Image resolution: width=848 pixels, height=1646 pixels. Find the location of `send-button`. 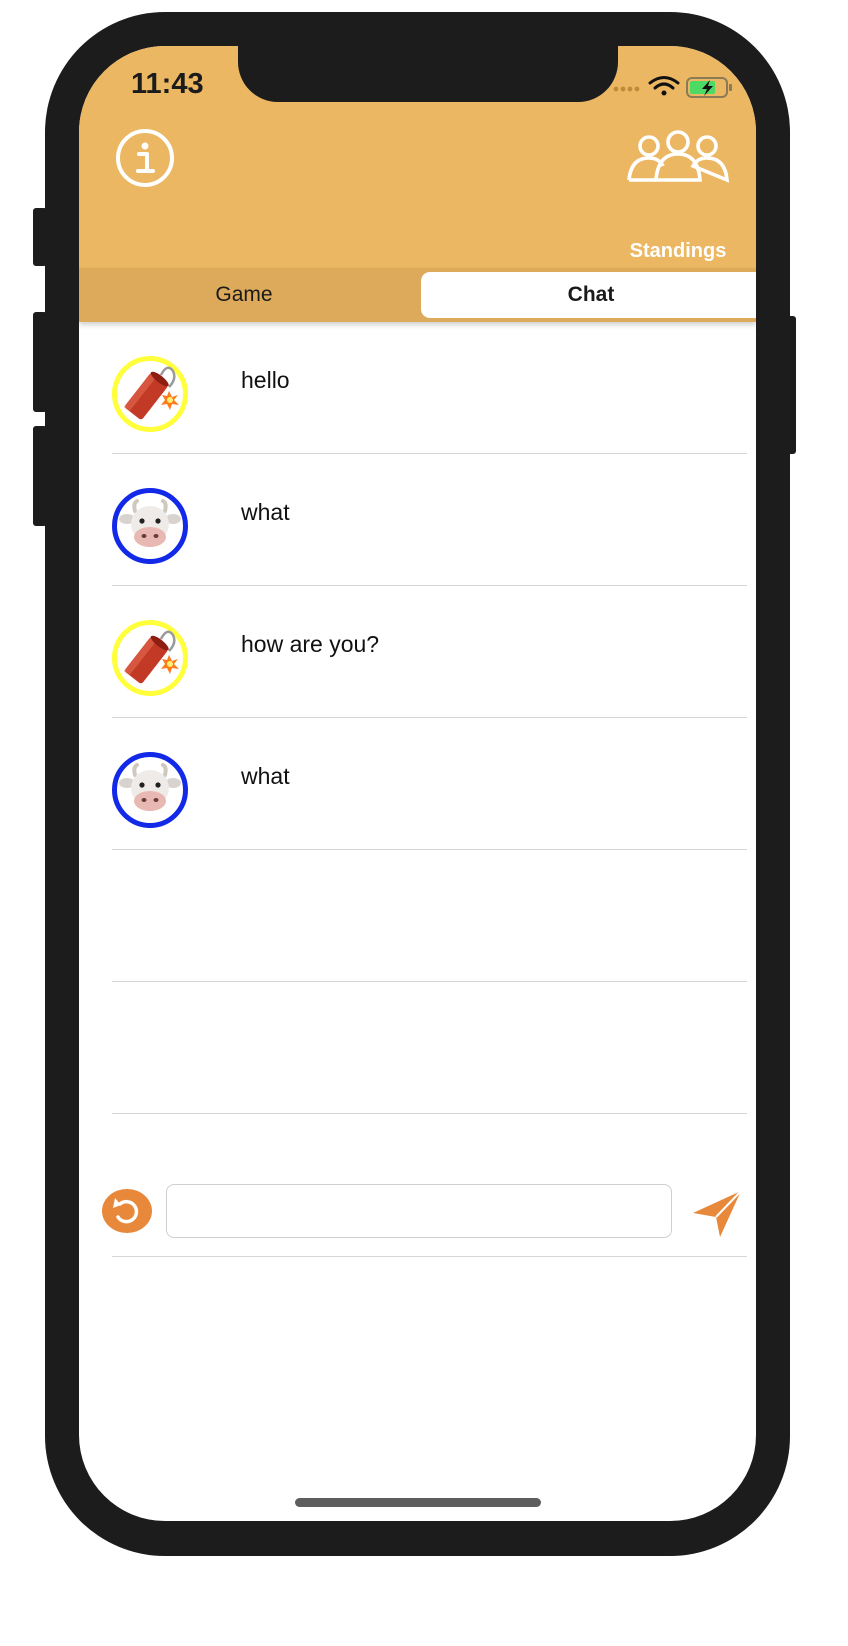

send-button is located at coordinates (717, 1214).